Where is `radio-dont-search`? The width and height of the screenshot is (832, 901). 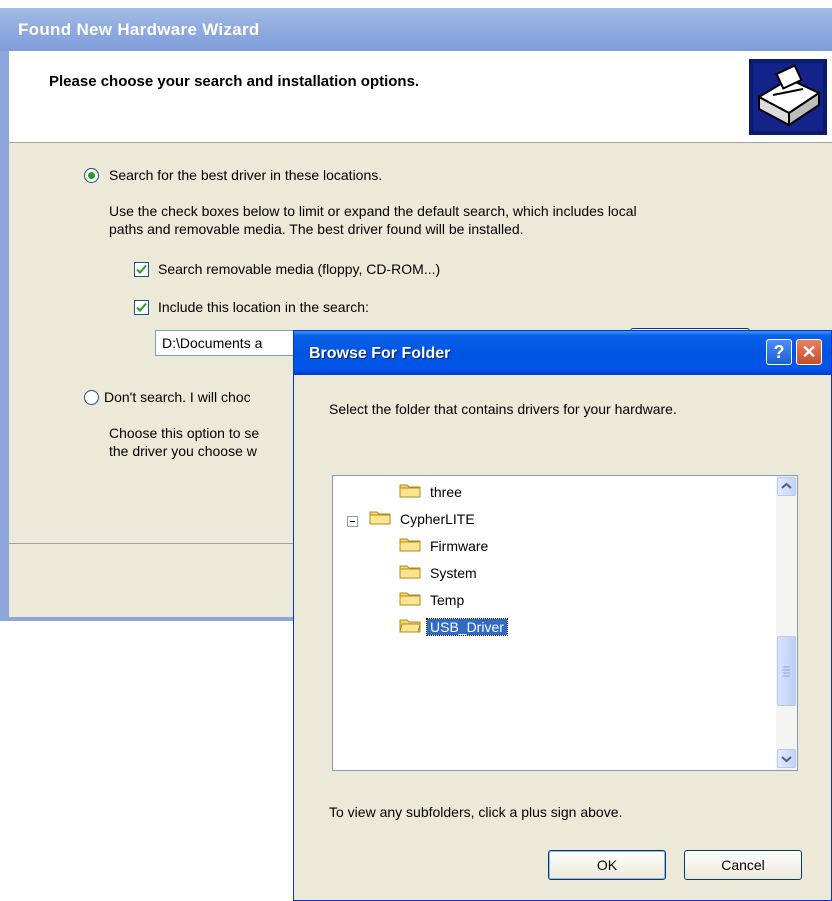 radio-dont-search is located at coordinates (91, 397).